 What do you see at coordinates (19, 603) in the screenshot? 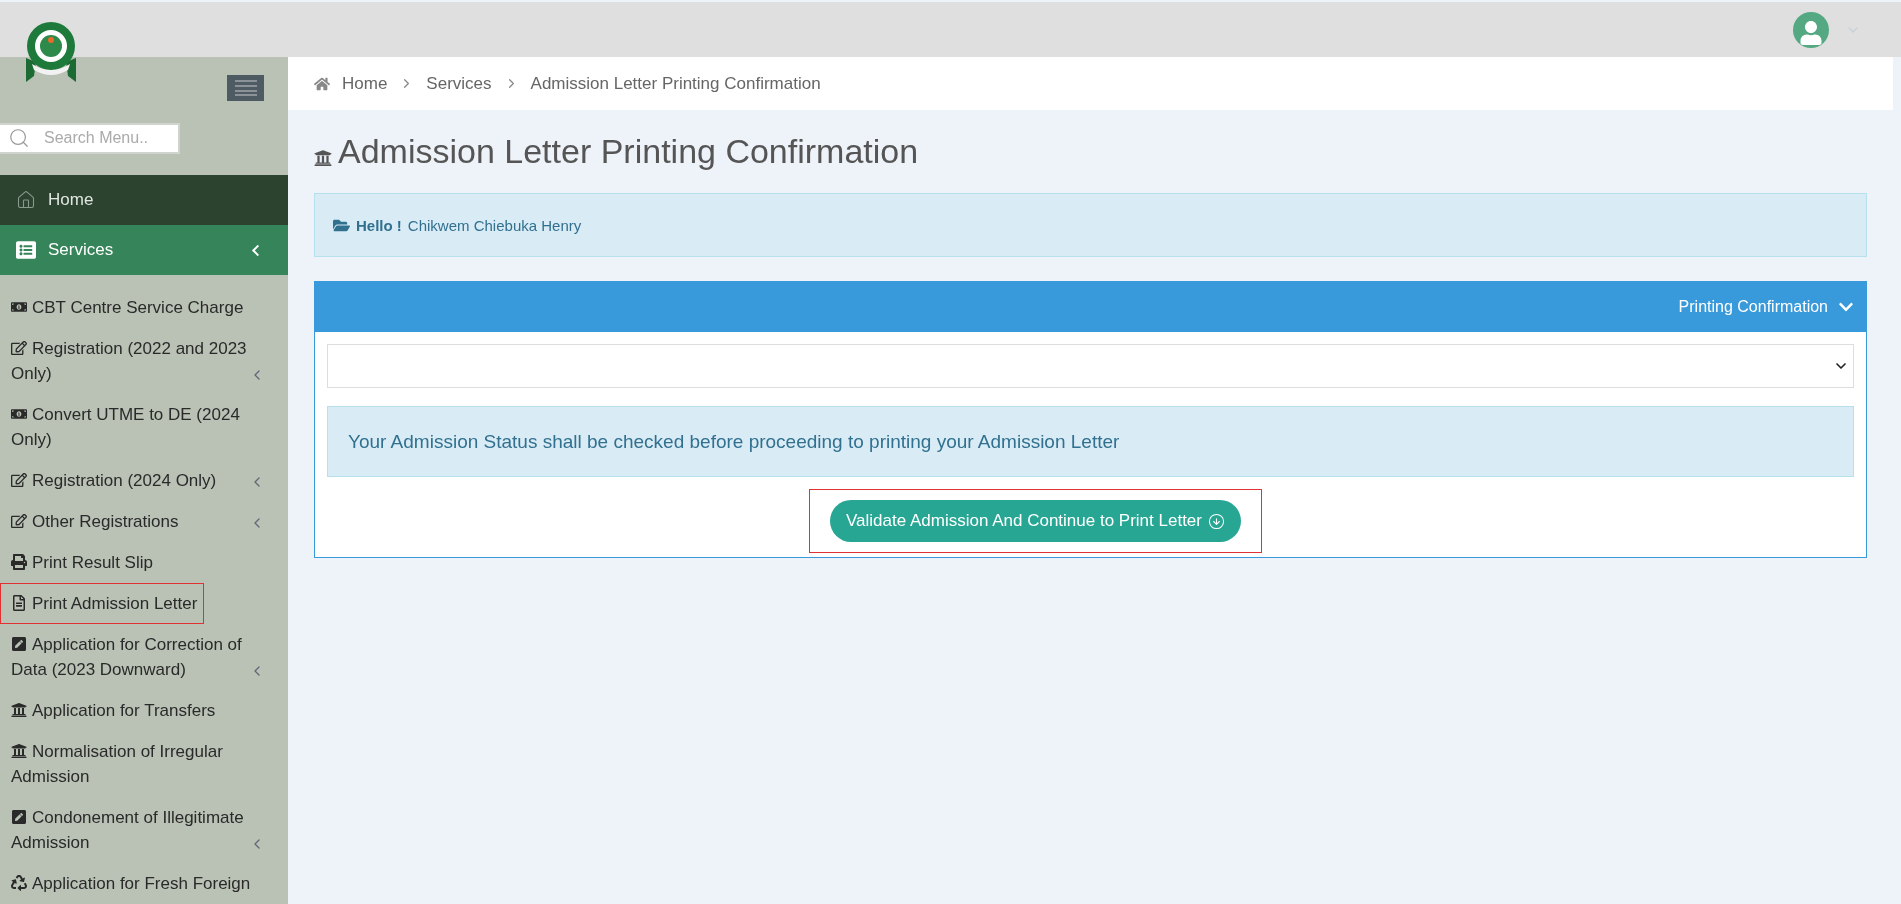
I see `document-icon` at bounding box center [19, 603].